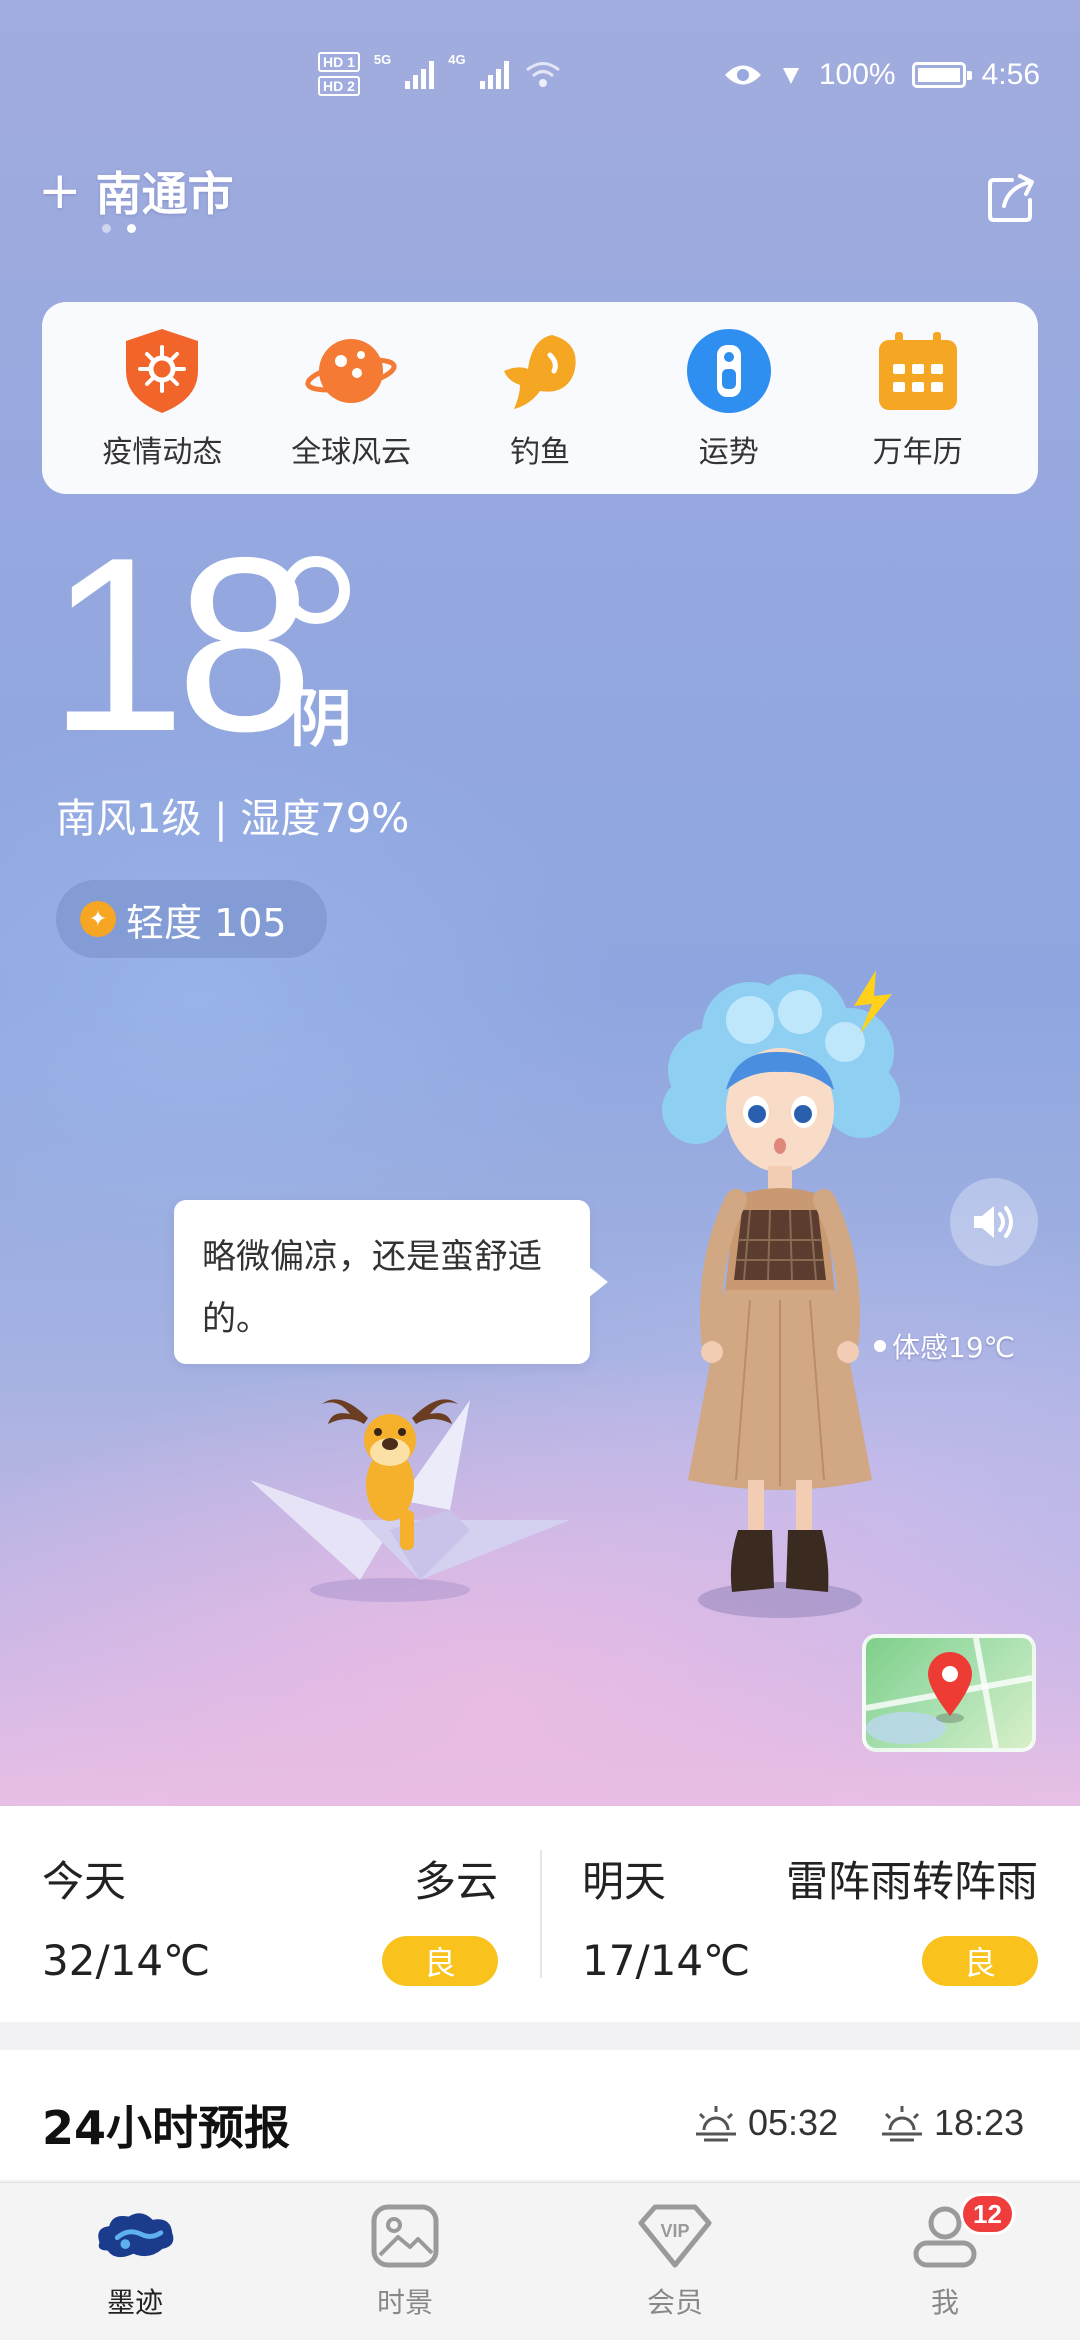 This screenshot has width=1080, height=2340. Describe the element at coordinates (987, 2214) in the screenshot. I see `notification-badge: 12` at that location.